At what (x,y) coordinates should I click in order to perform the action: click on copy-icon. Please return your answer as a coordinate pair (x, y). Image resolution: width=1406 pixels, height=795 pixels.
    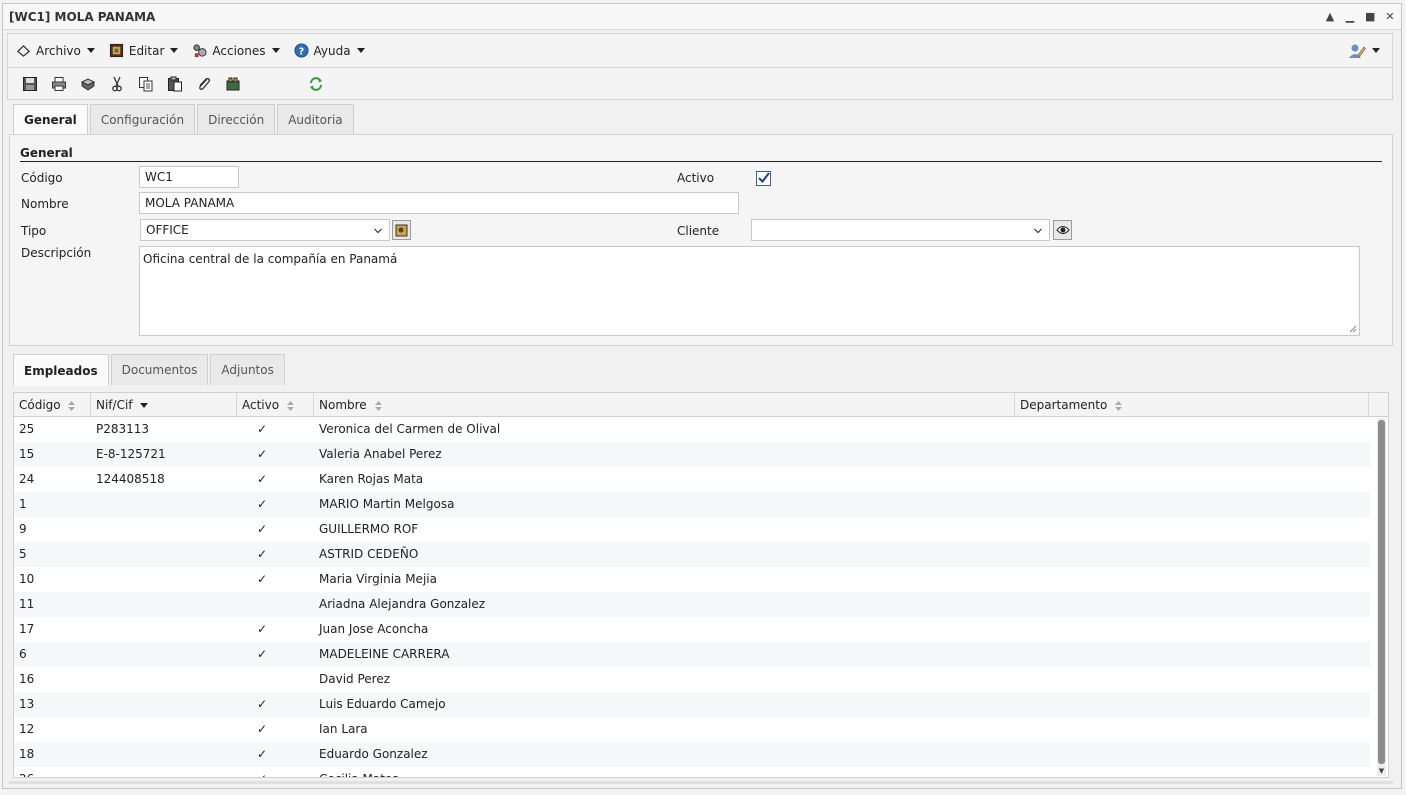
    Looking at the image, I should click on (146, 83).